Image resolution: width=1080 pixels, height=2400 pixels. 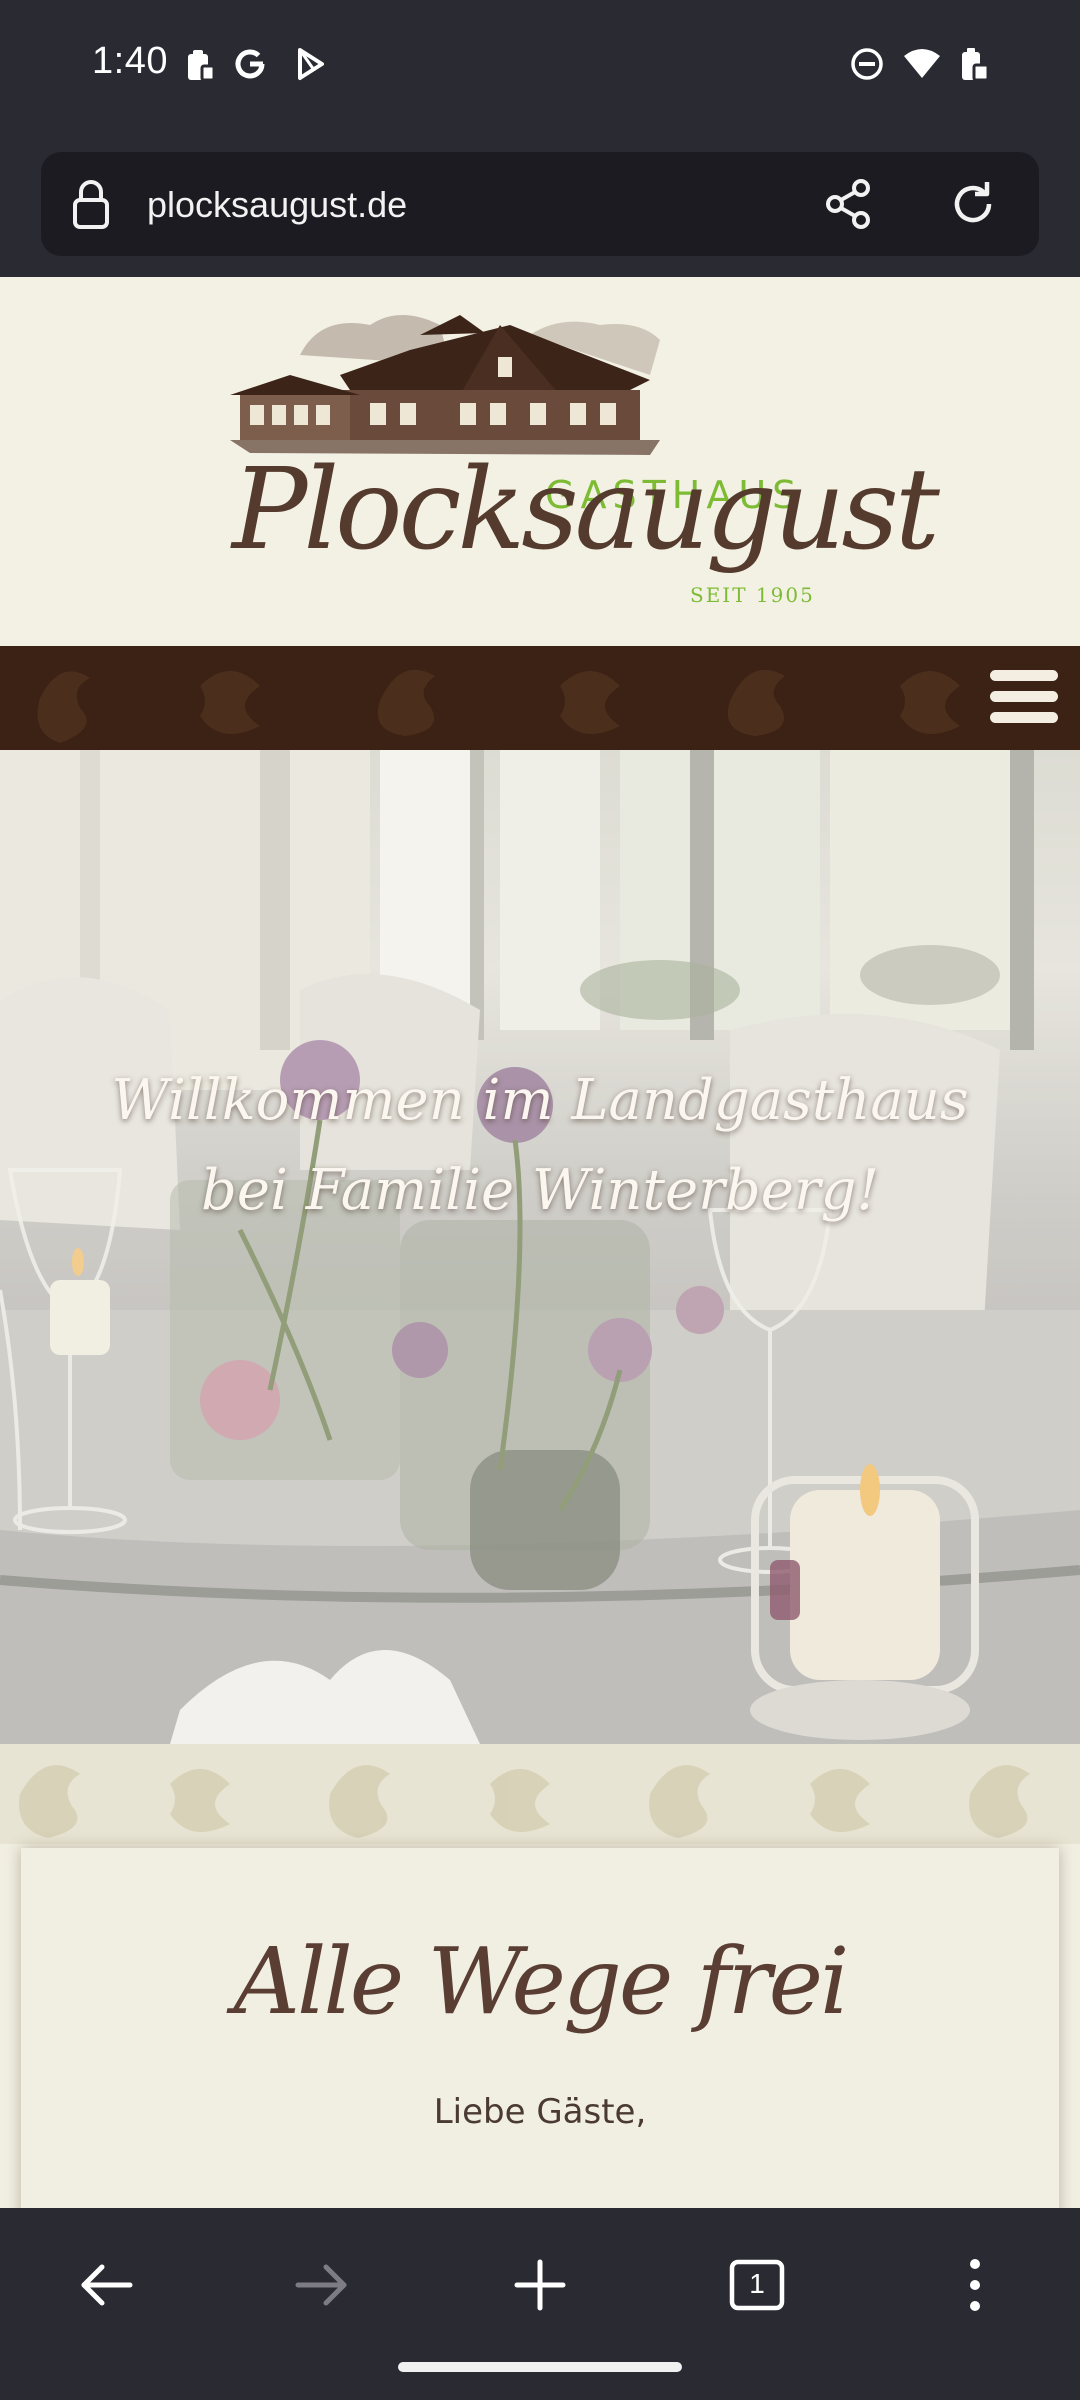 What do you see at coordinates (200, 64) in the screenshot?
I see `clipboard-icon` at bounding box center [200, 64].